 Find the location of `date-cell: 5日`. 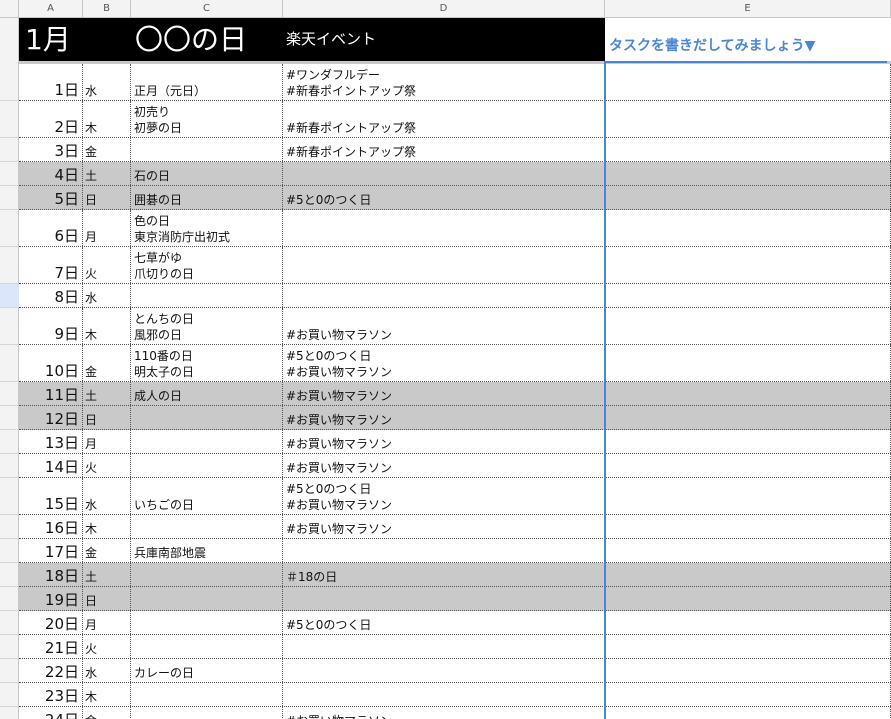

date-cell: 5日 is located at coordinates (51, 197).